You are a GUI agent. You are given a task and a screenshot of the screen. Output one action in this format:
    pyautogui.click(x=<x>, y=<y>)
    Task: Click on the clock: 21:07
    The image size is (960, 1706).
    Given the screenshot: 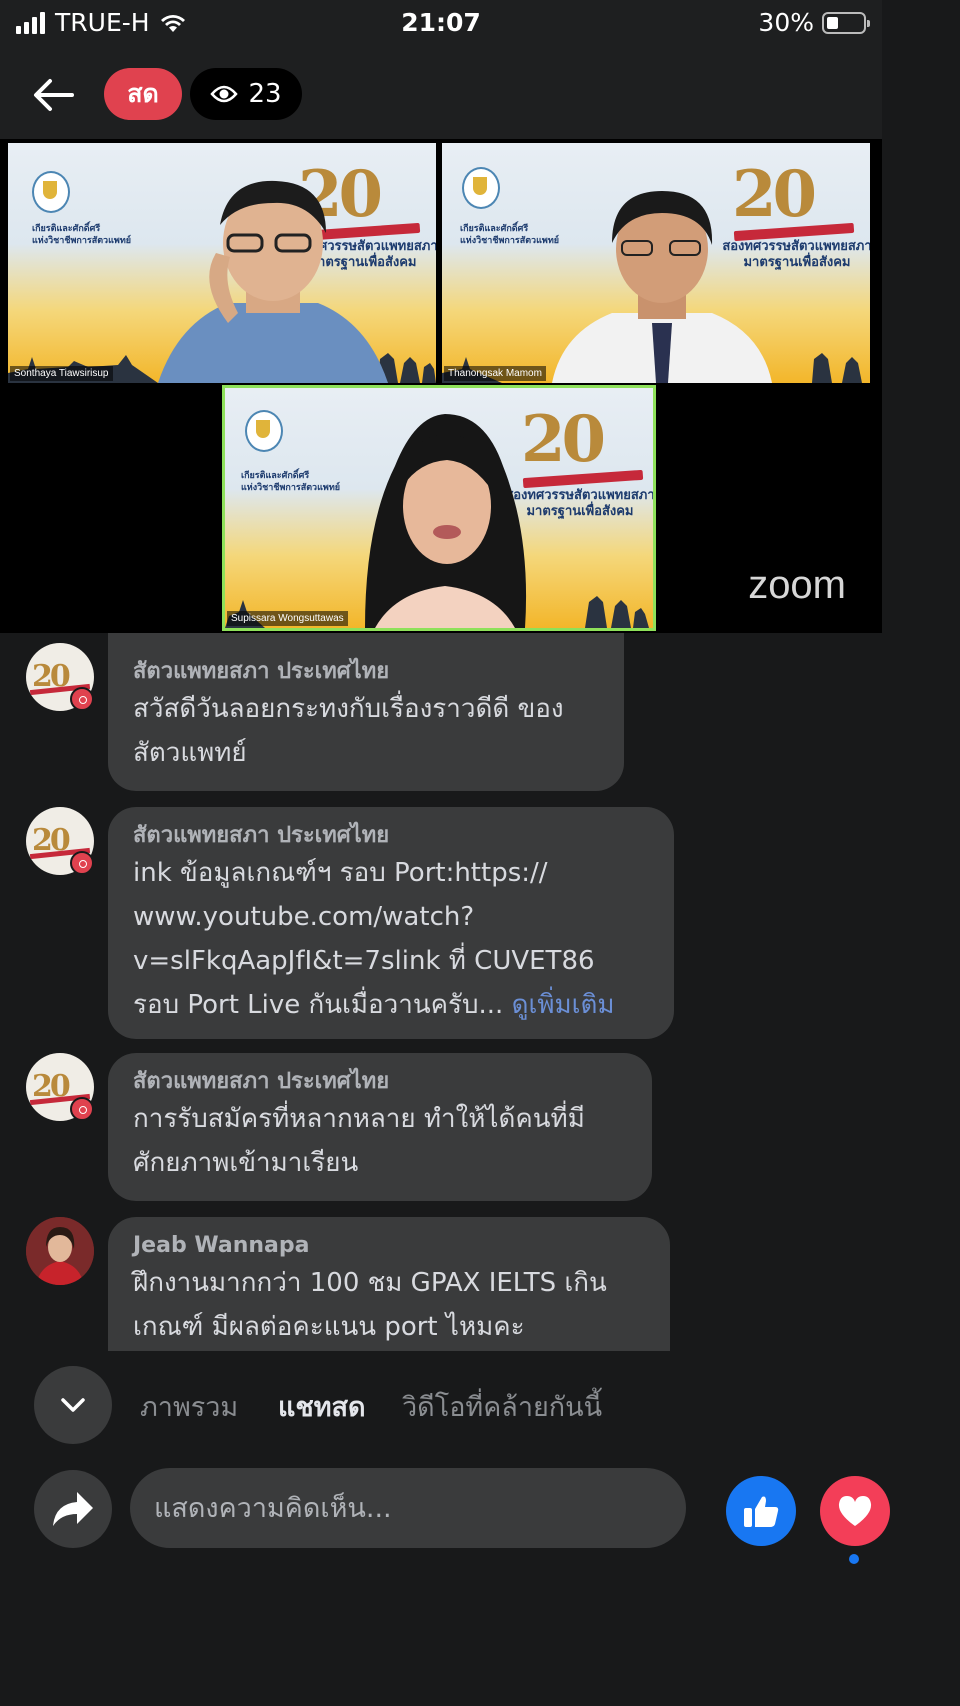 What is the action you would take?
    pyautogui.click(x=441, y=22)
    